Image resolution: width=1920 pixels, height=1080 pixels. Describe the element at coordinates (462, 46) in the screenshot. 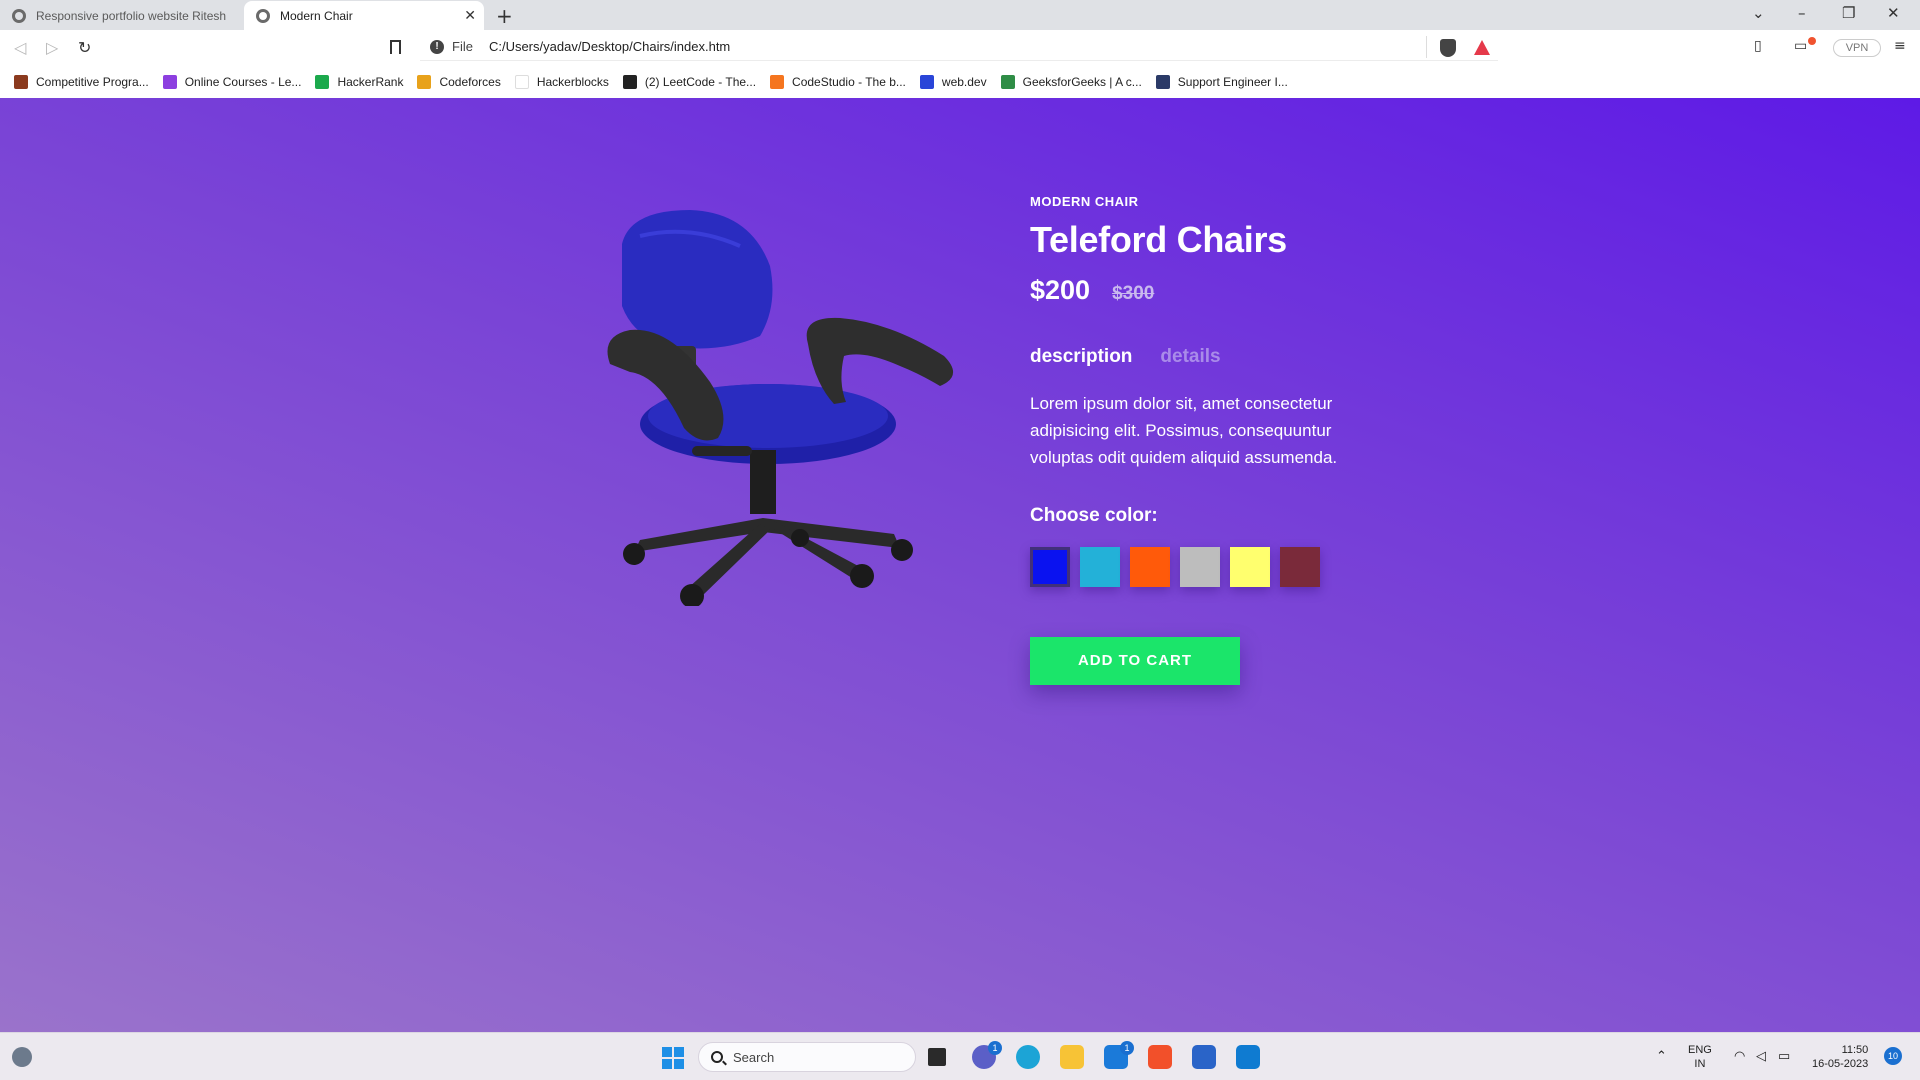

I see `scheme-label: File` at that location.